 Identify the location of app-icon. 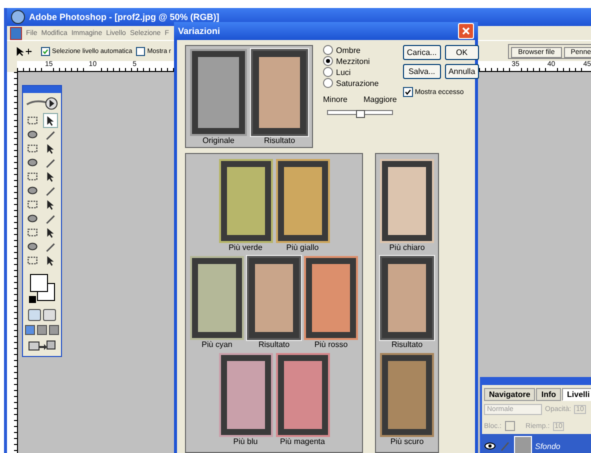
(18, 17).